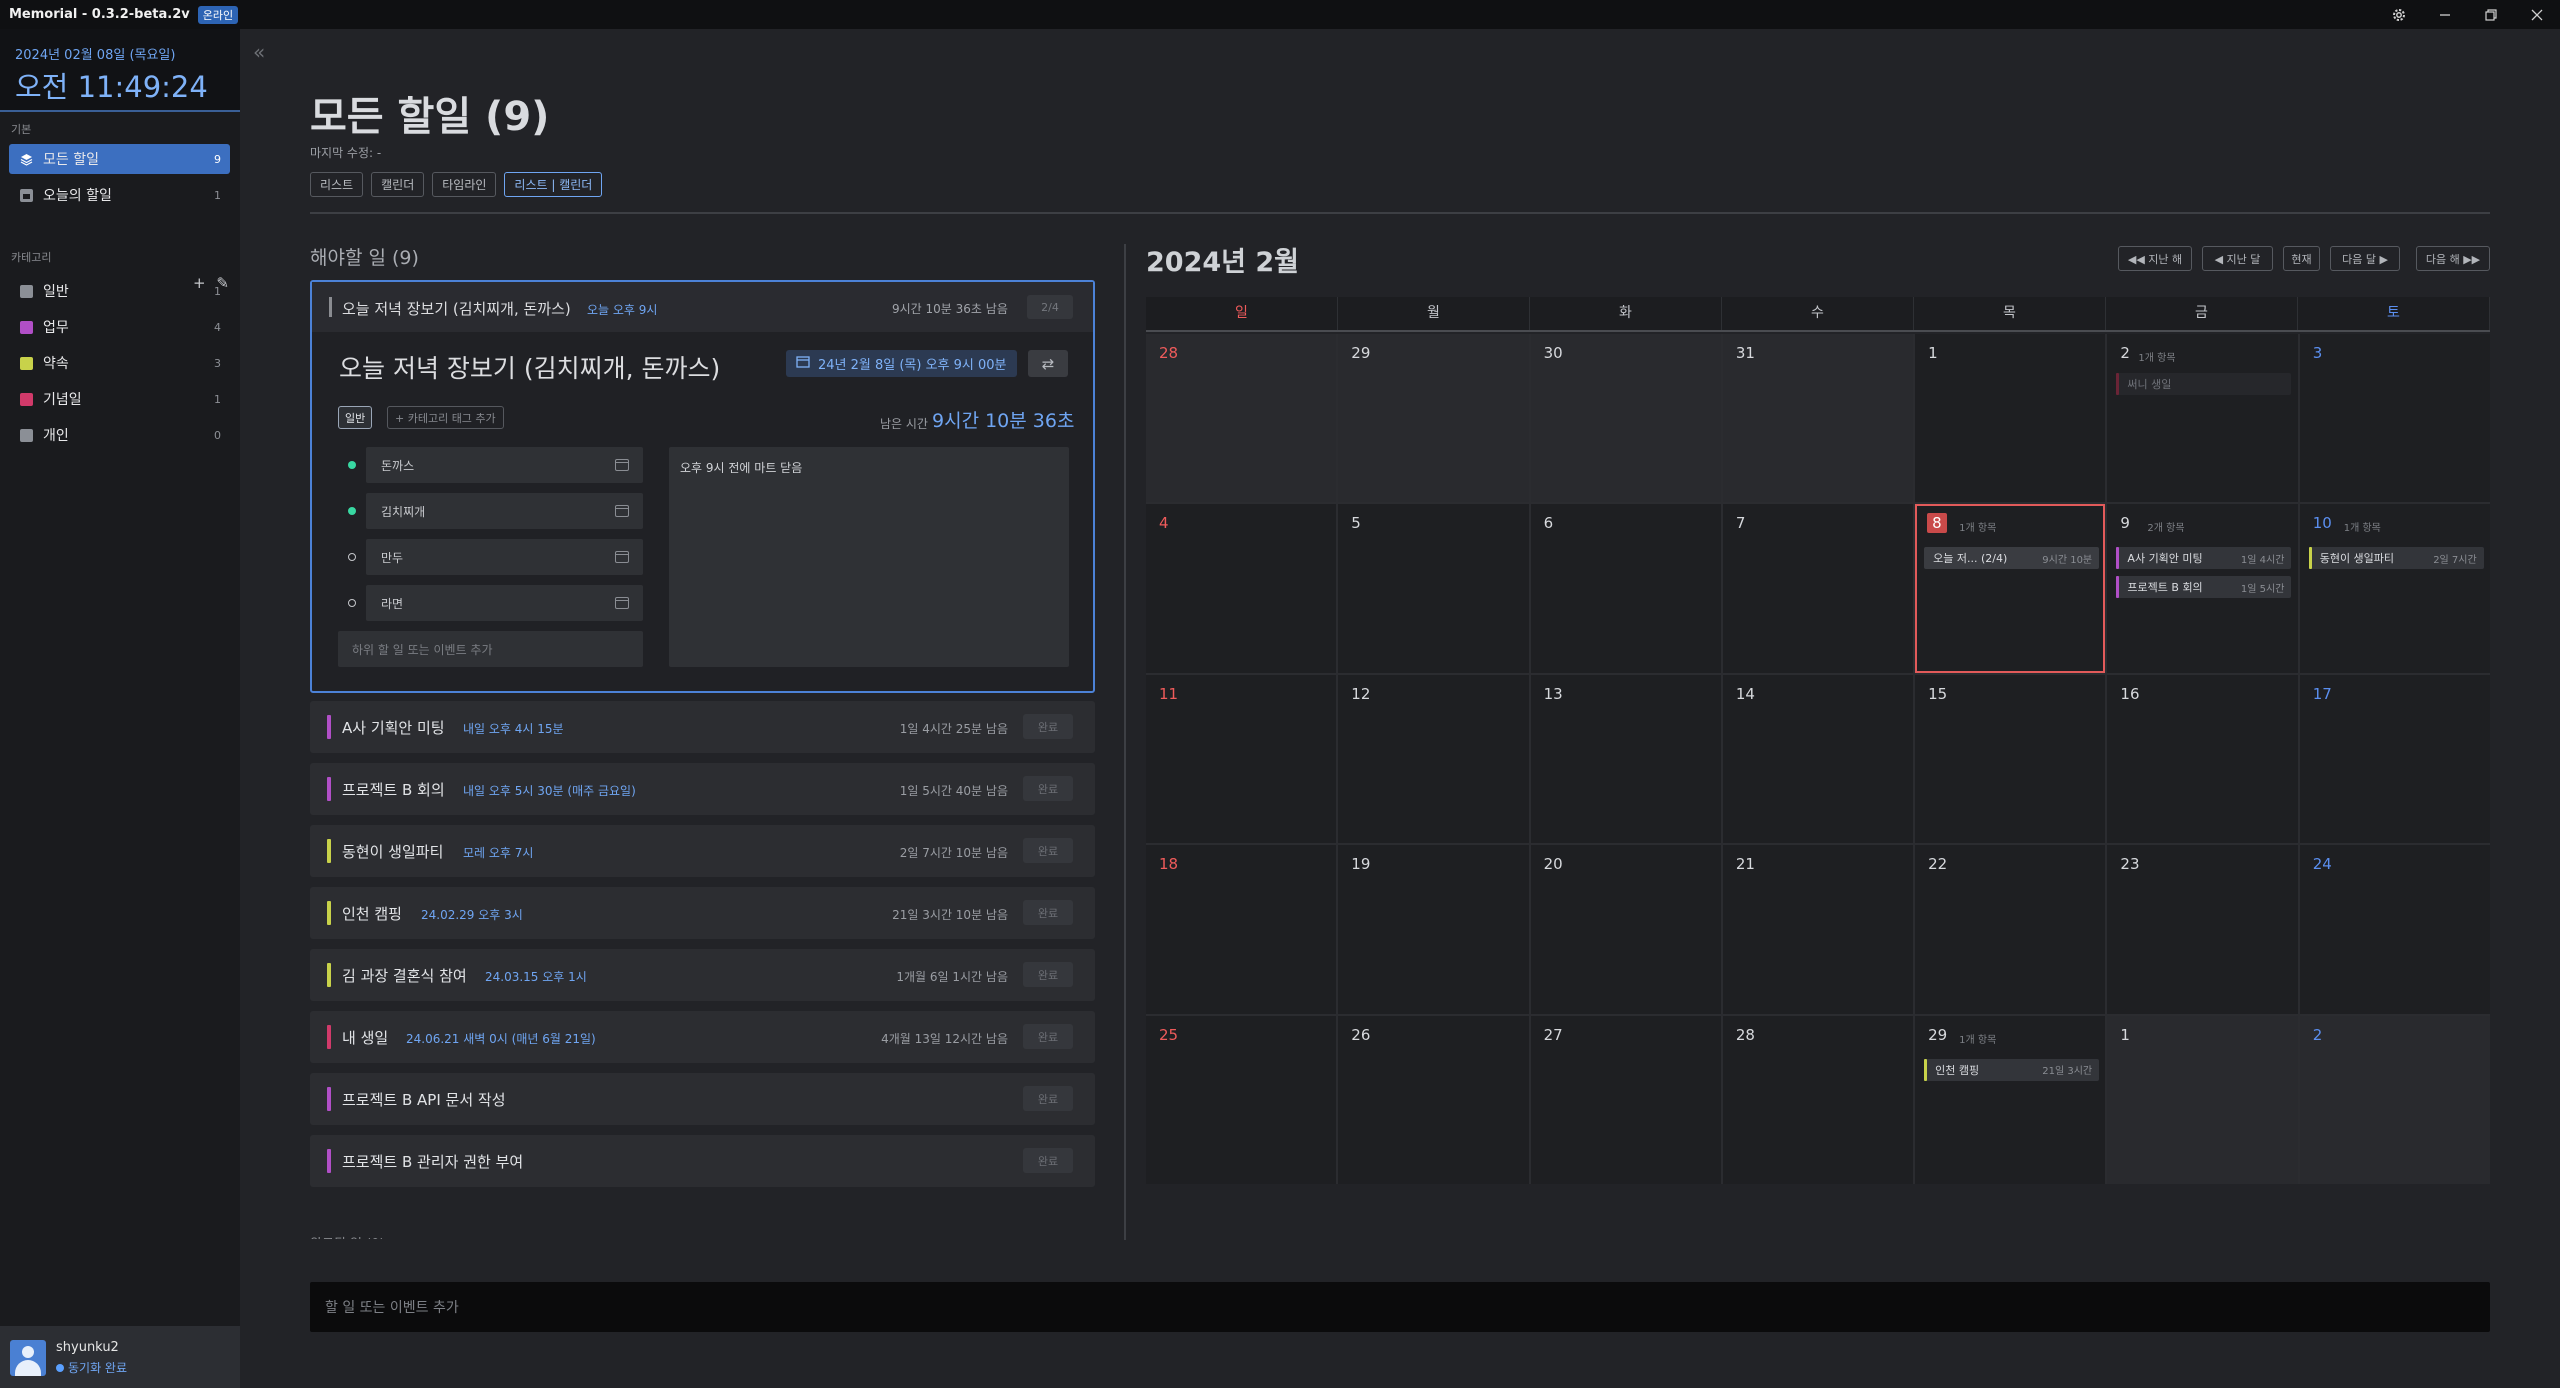 The height and width of the screenshot is (1388, 2560). I want to click on calendar-day-cell: 29 1개 항목 인천 캠핑 21일 3시간, so click(2010, 1099).